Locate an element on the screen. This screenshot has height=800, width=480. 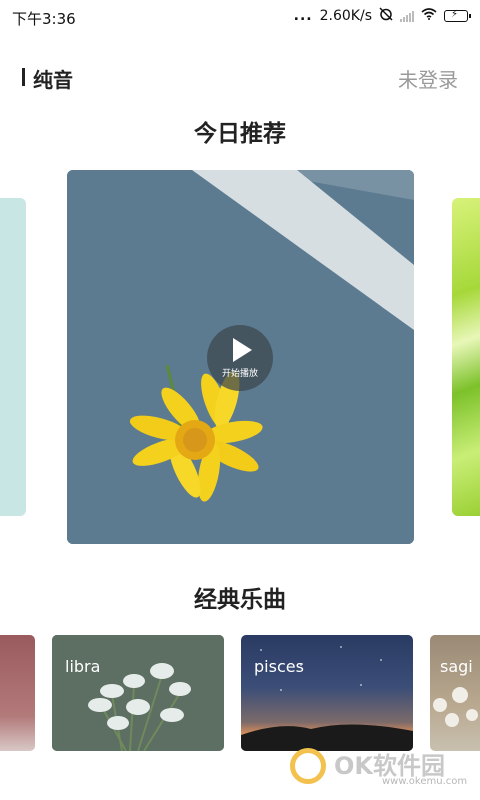
login-button: 未登录 is located at coordinates (428, 78).